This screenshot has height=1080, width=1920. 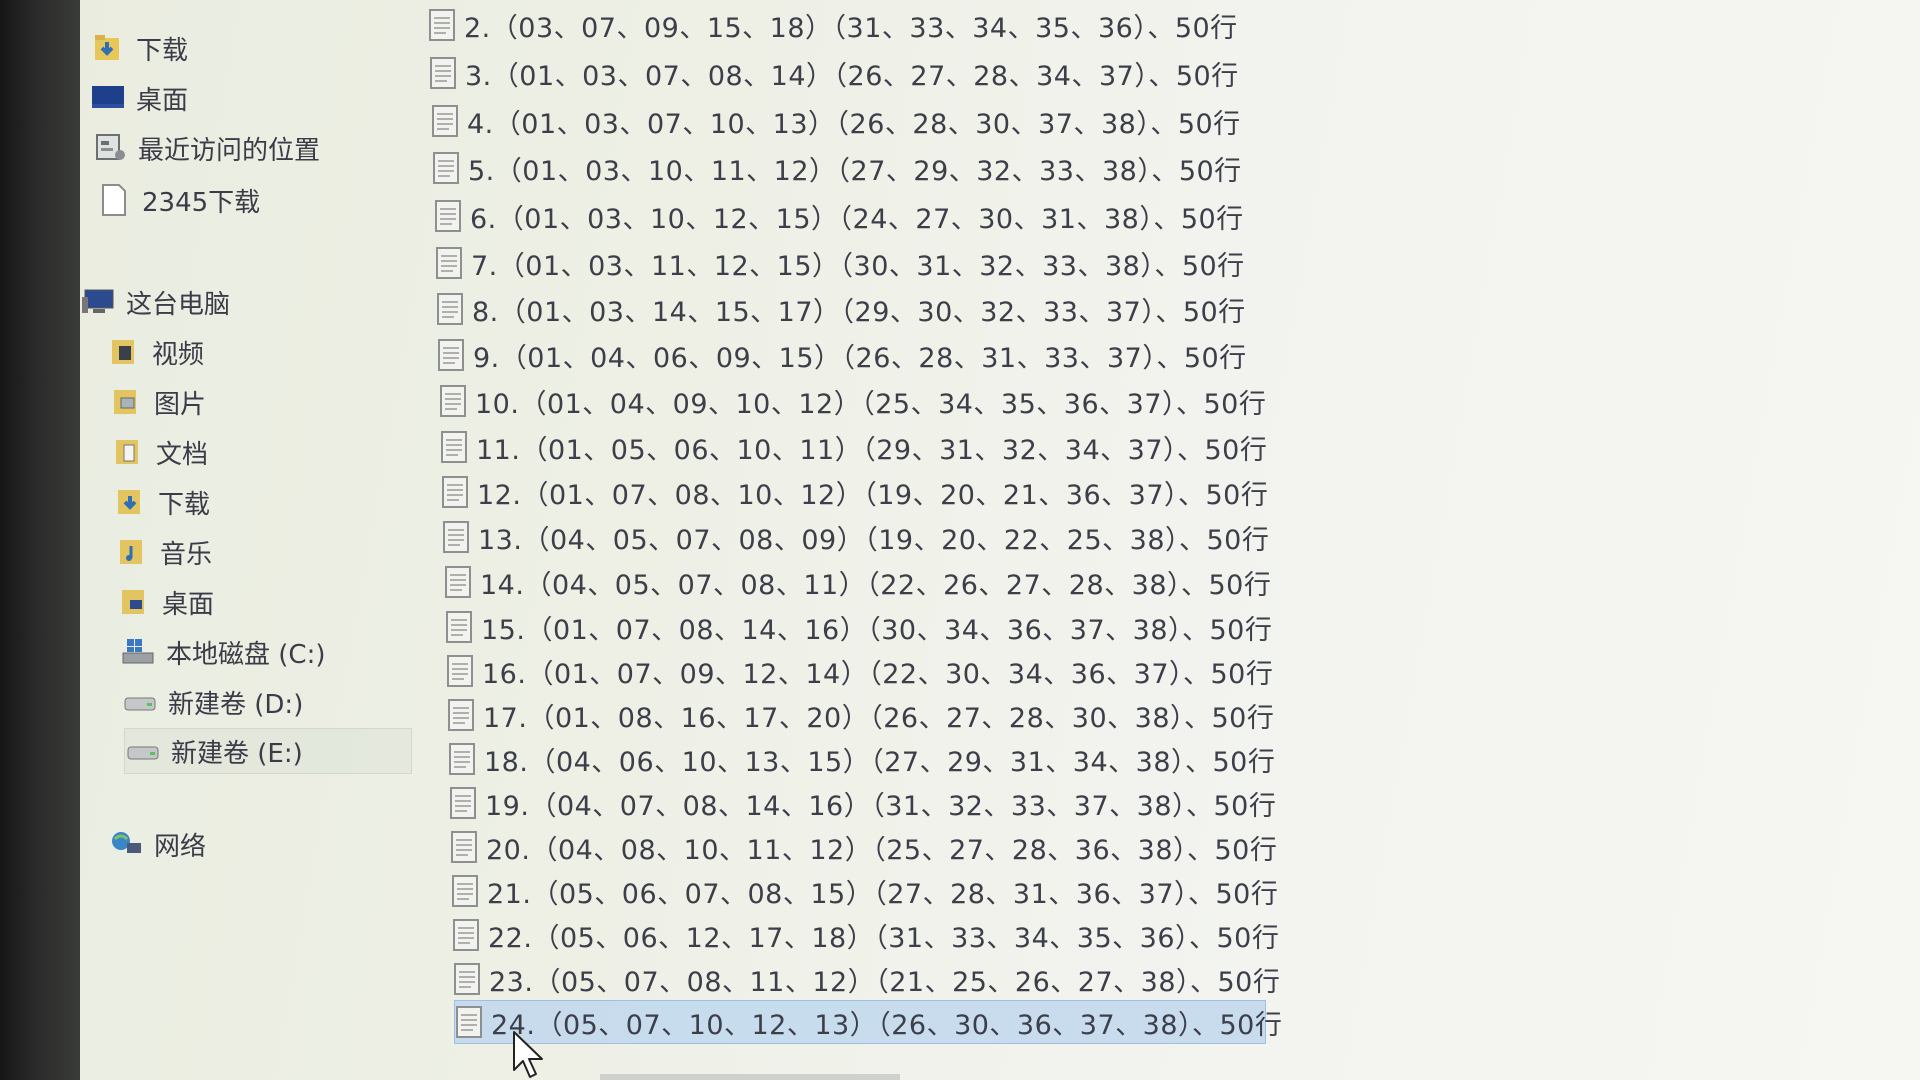 I want to click on nav-item-music: 音乐, so click(x=163, y=552).